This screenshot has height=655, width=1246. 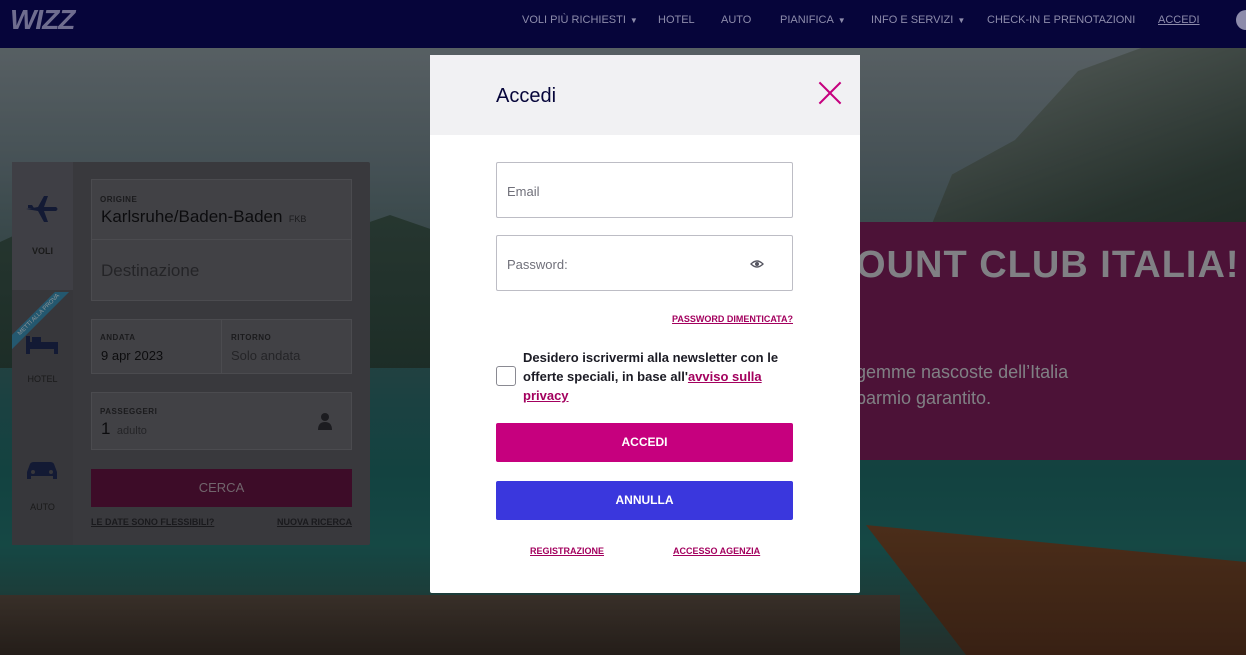 I want to click on origin-code: FKB, so click(x=297, y=219).